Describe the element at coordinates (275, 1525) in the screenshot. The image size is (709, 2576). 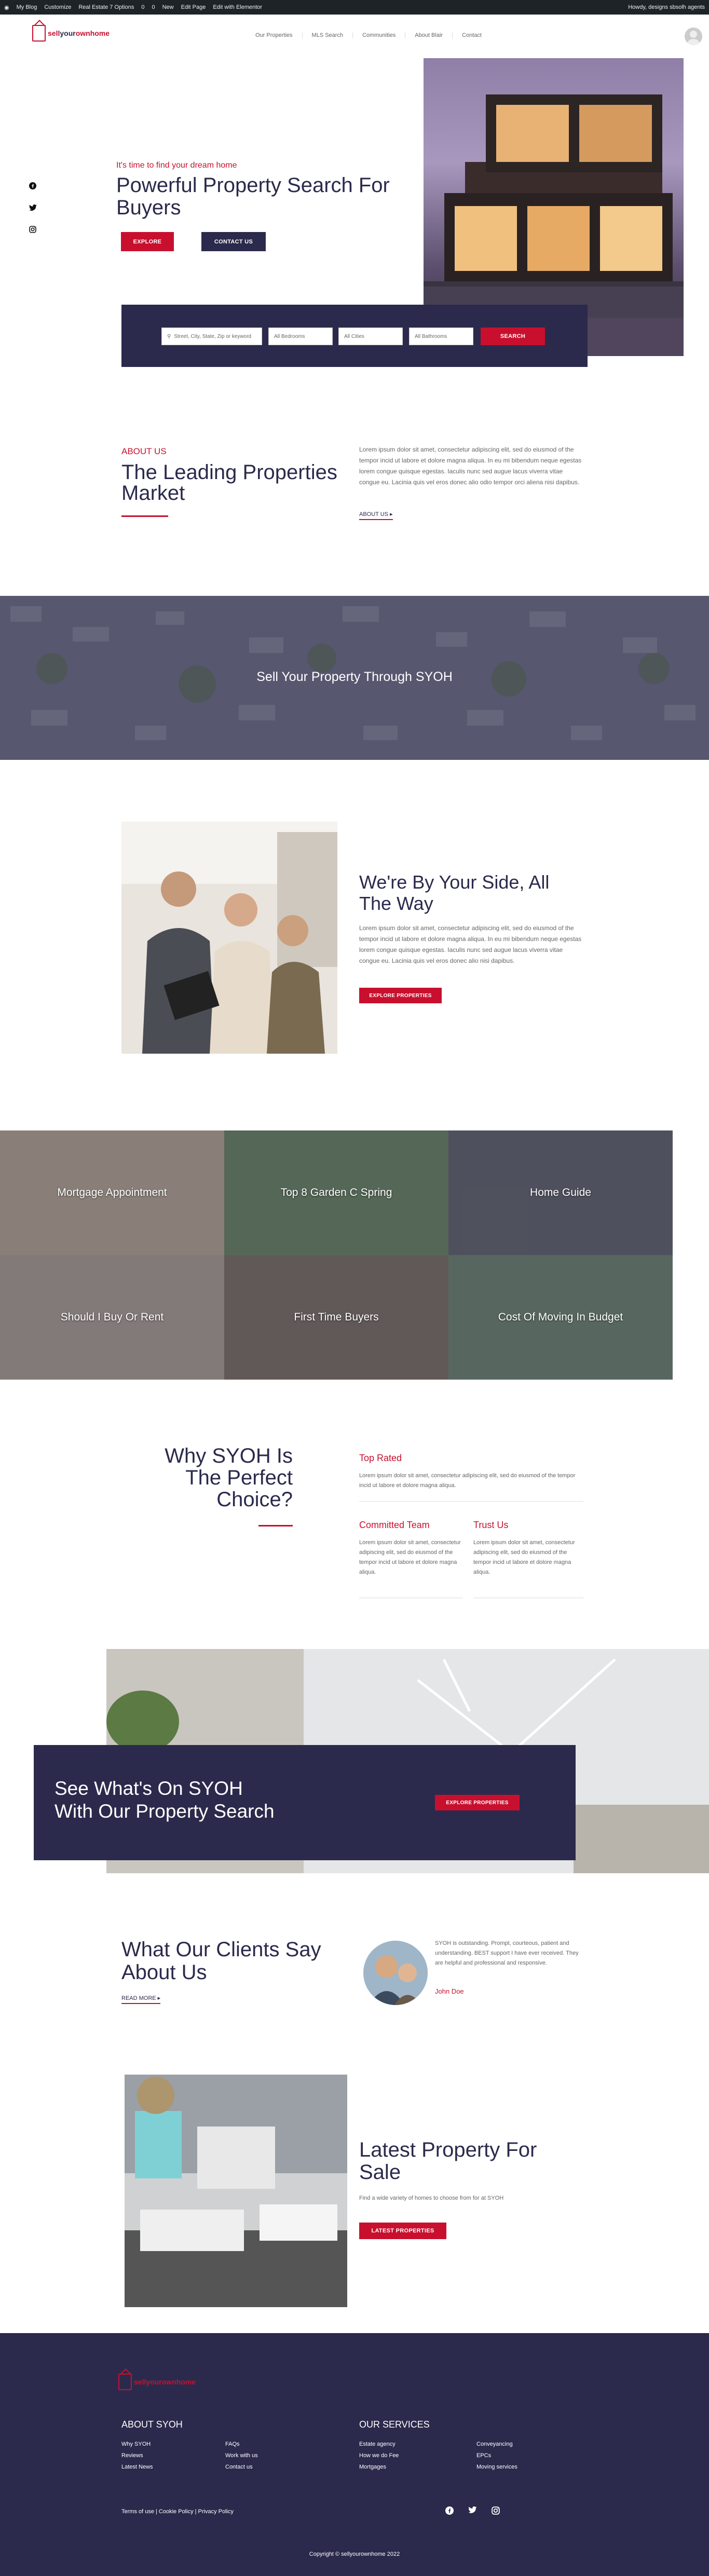
I see `why-underline` at that location.